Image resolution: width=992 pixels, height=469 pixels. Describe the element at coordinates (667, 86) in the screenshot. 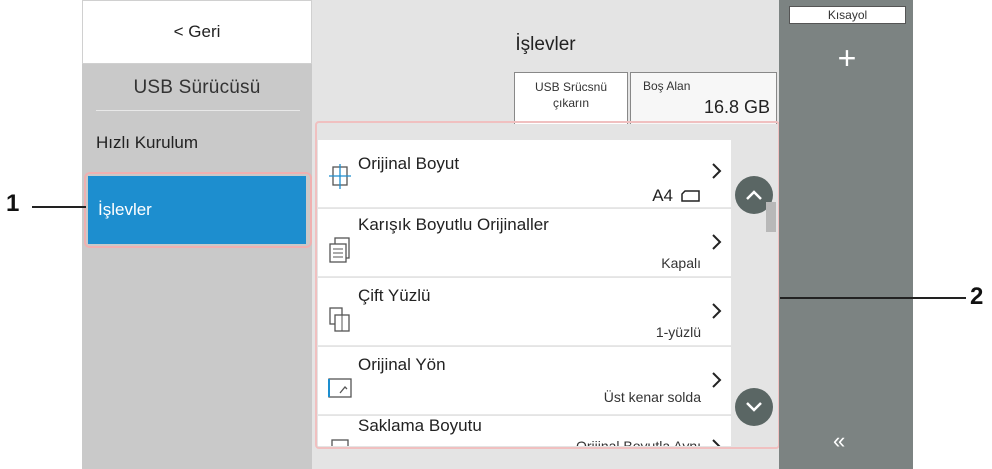

I see `free-space-label: Boş Alan` at that location.